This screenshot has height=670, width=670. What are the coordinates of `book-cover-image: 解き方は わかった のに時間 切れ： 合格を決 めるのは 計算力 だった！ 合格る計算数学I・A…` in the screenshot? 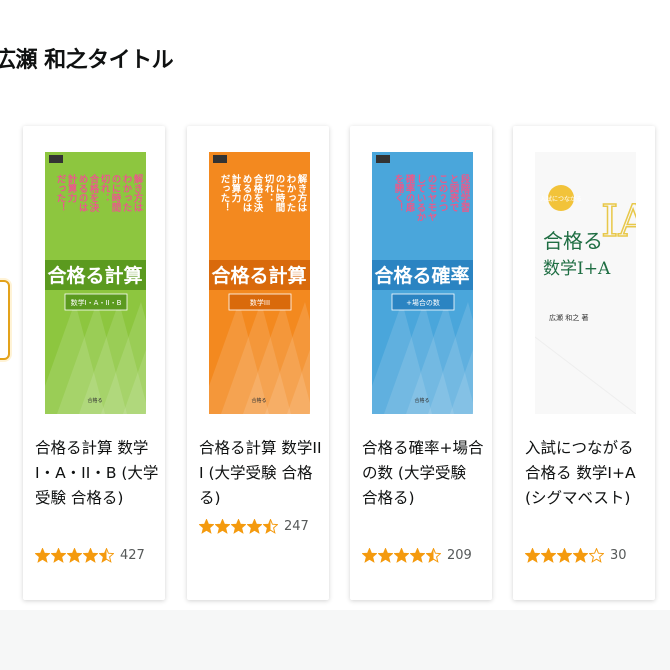 It's located at (95, 283).